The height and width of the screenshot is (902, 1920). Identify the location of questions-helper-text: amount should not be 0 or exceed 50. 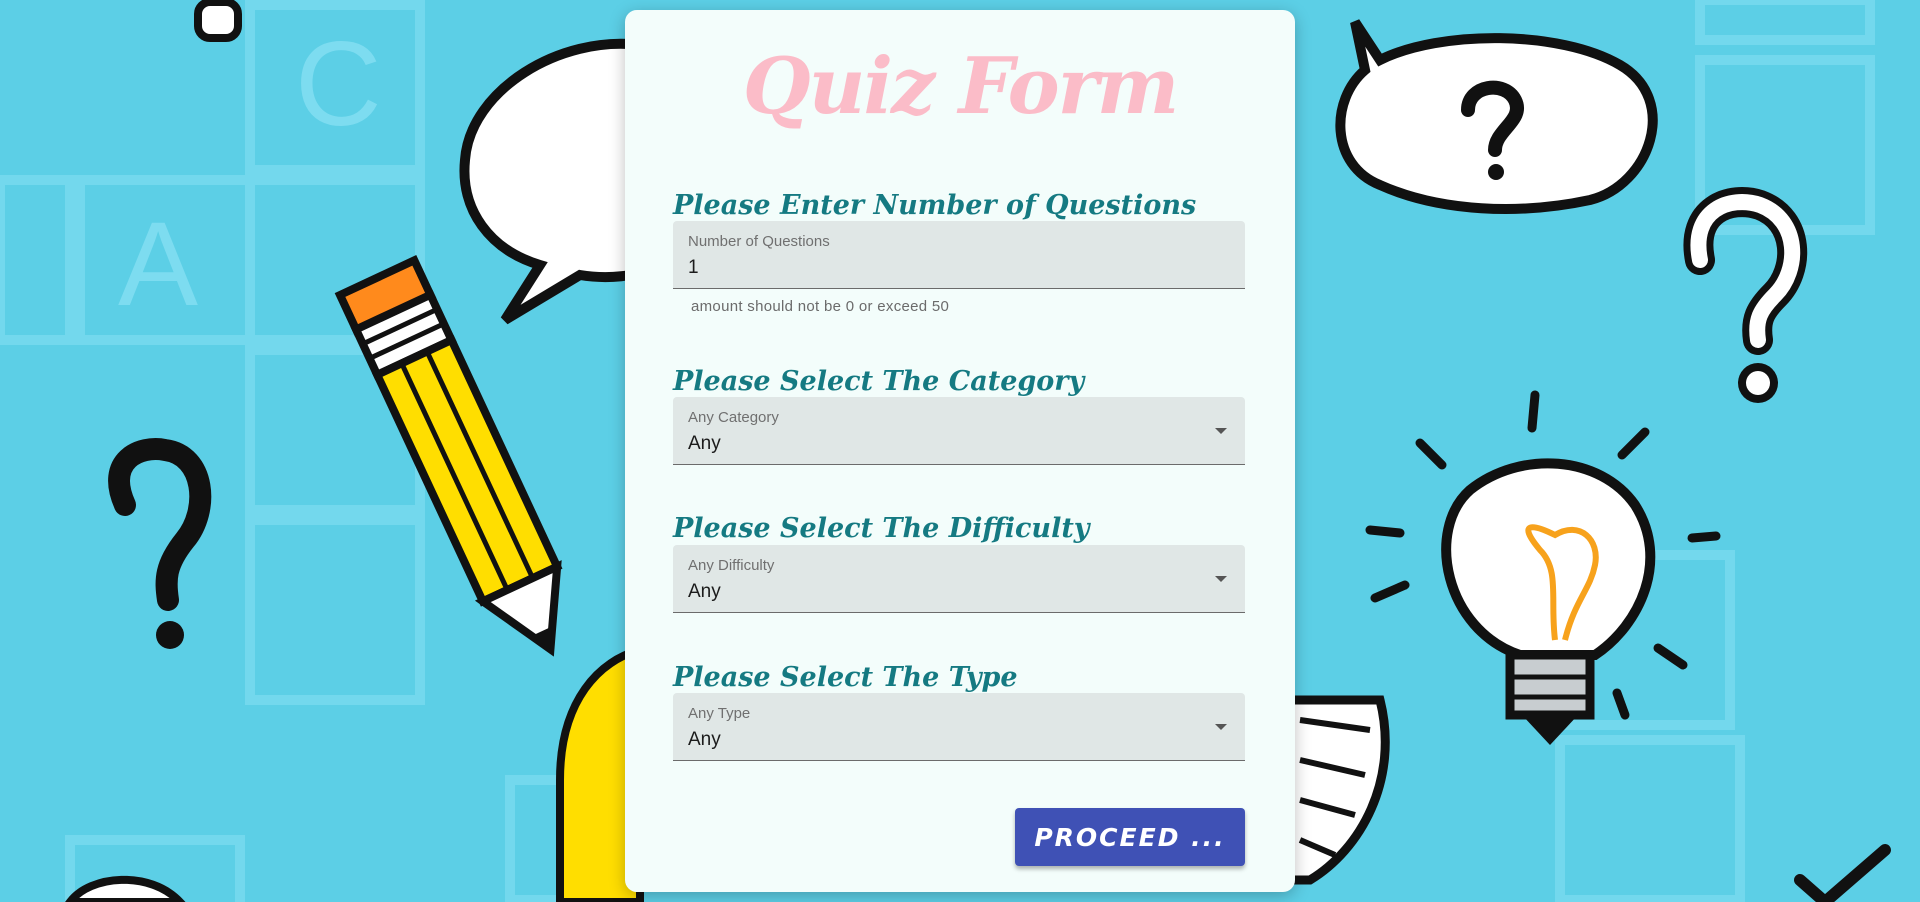
(820, 306).